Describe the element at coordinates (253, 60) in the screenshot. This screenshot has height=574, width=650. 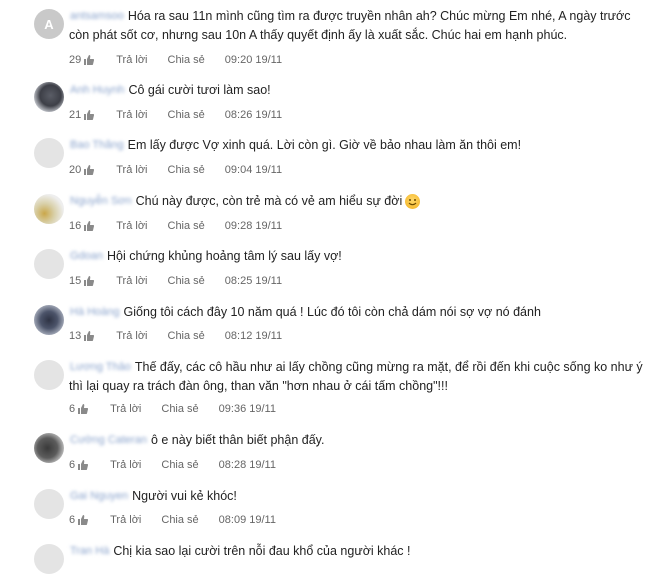
I see `timestamp: 09:20 19/11` at that location.